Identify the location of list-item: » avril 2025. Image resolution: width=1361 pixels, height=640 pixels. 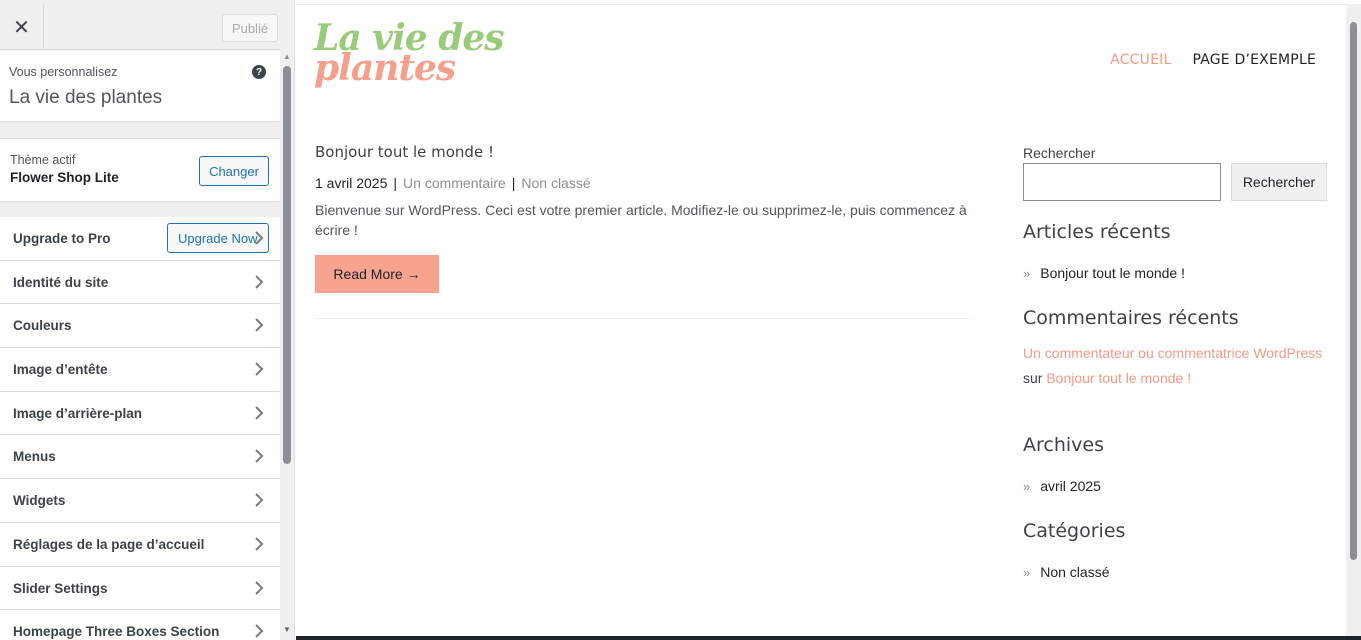
(1175, 486).